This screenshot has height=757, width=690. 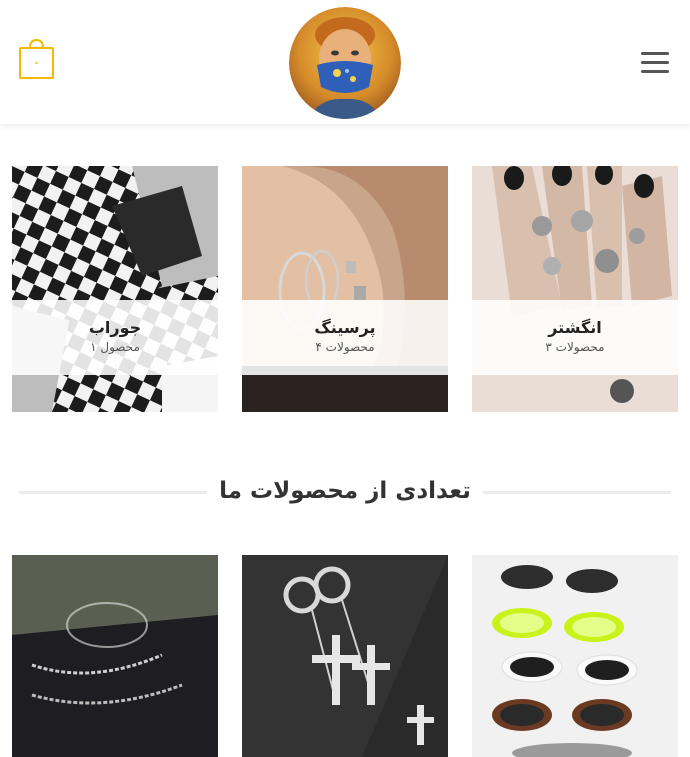 I want to click on category-card-socks: جوراب ۱ محصول, so click(x=115, y=289).